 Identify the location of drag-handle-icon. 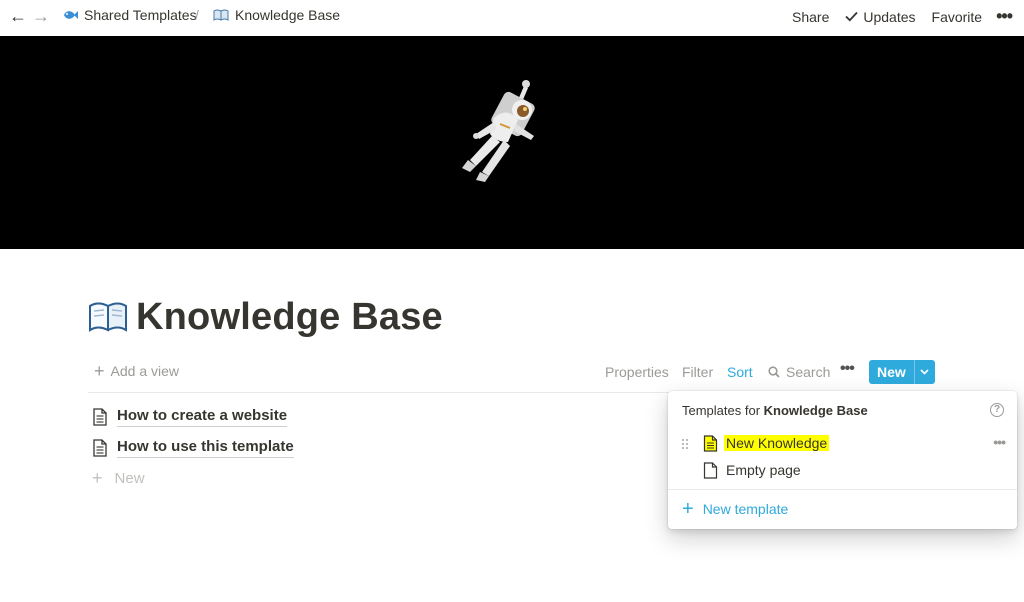
(686, 444).